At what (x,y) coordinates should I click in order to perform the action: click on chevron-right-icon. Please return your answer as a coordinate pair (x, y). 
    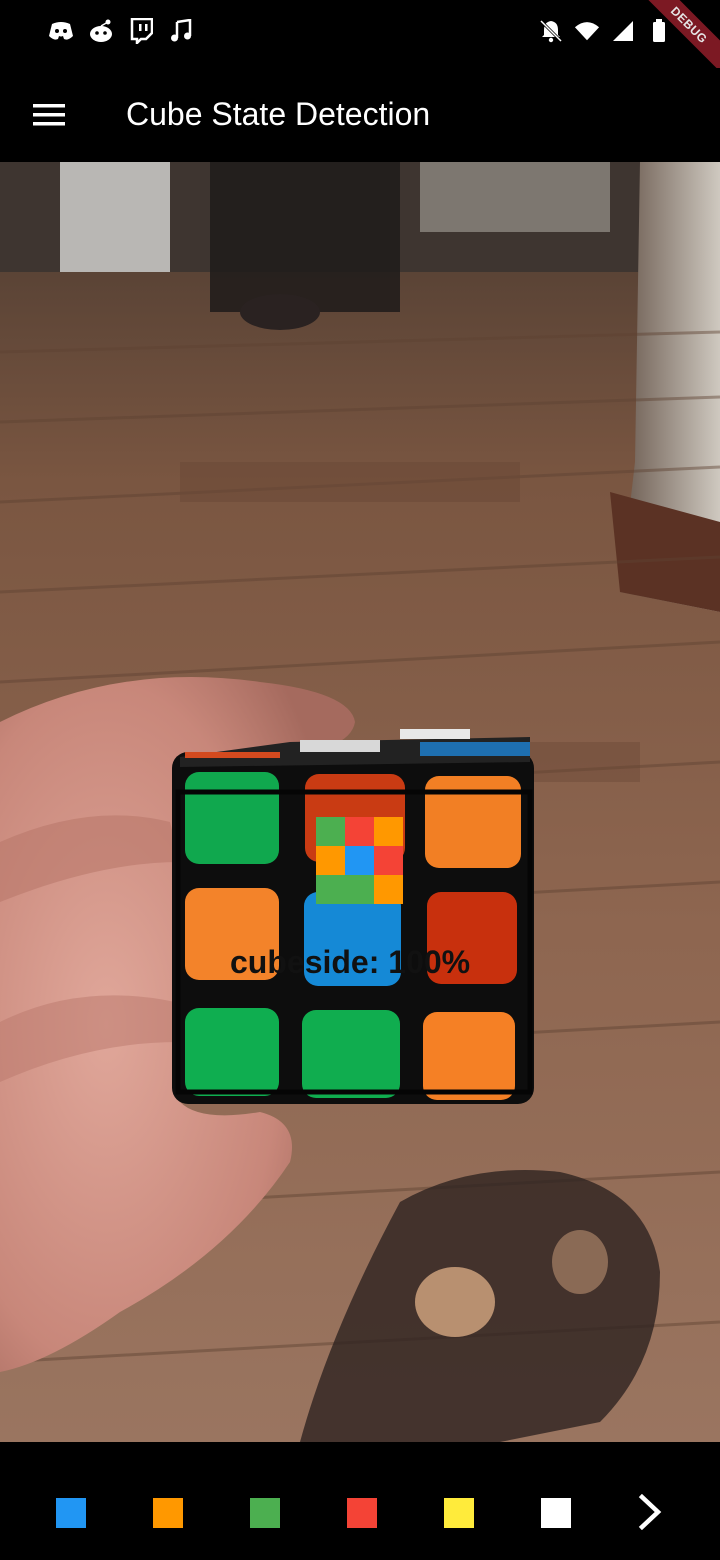
    Looking at the image, I should click on (650, 1512).